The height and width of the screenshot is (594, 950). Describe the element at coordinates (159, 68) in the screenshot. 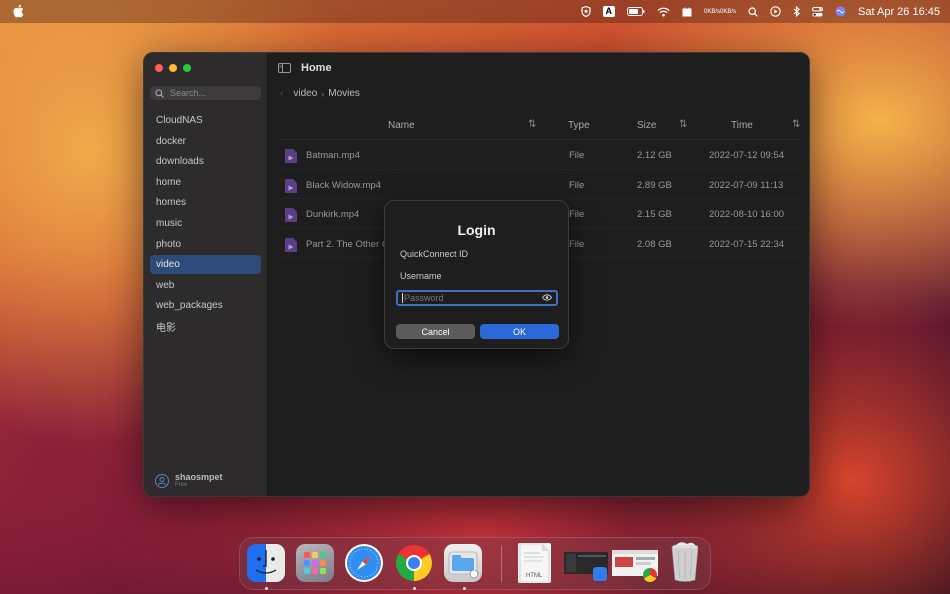

I see `close-button` at that location.